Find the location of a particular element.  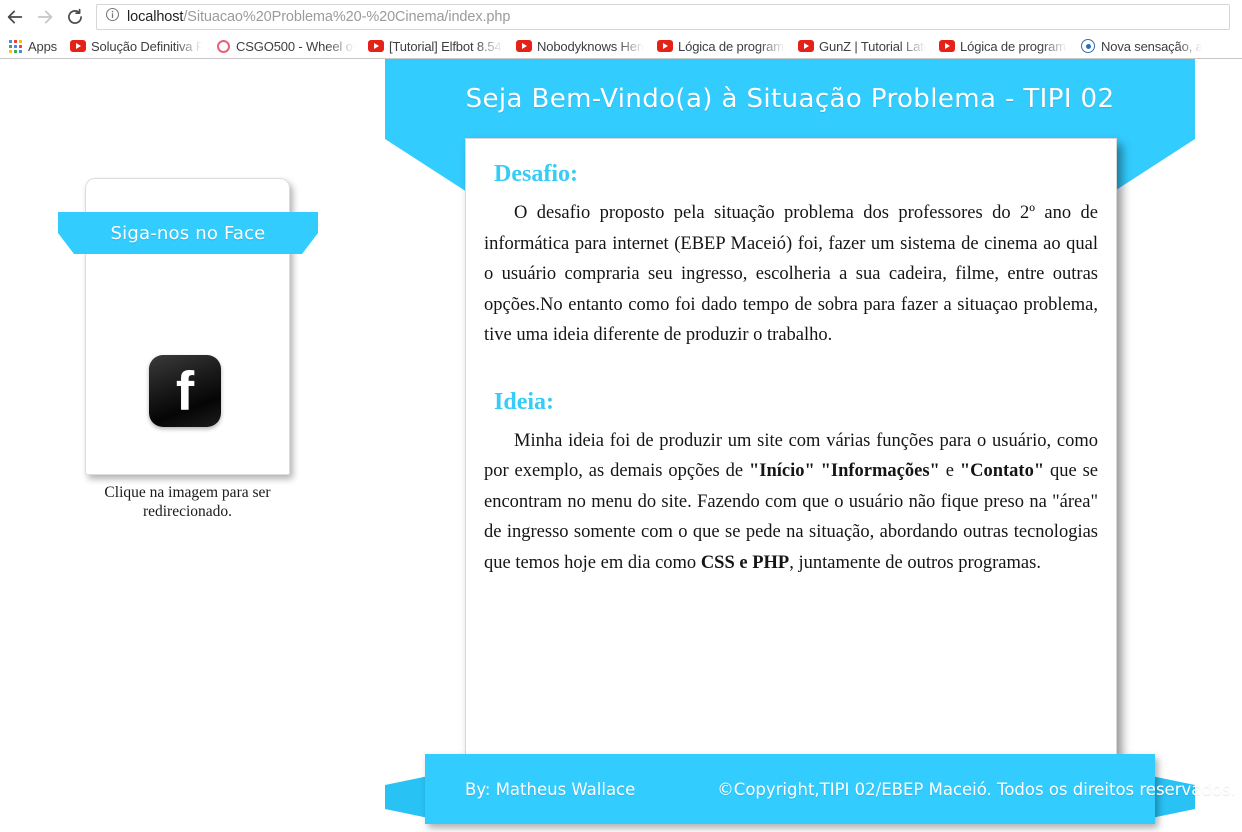

facebook-caption: Clique na imagem para ser redirecionado. is located at coordinates (187, 502).